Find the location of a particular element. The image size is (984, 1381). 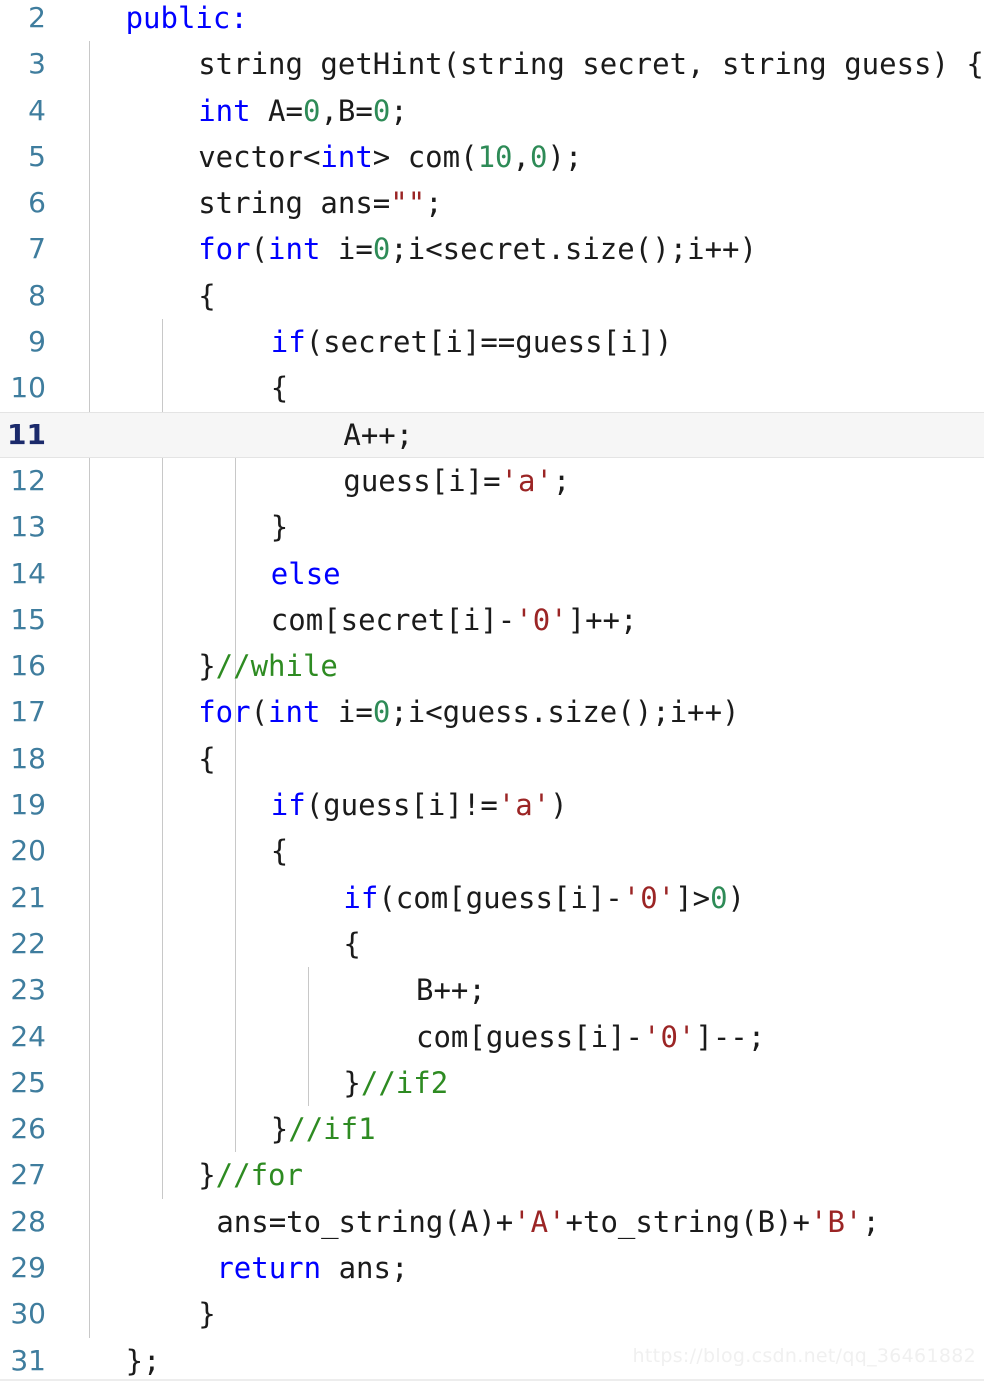

code-token-pln: ) is located at coordinates (736, 897).